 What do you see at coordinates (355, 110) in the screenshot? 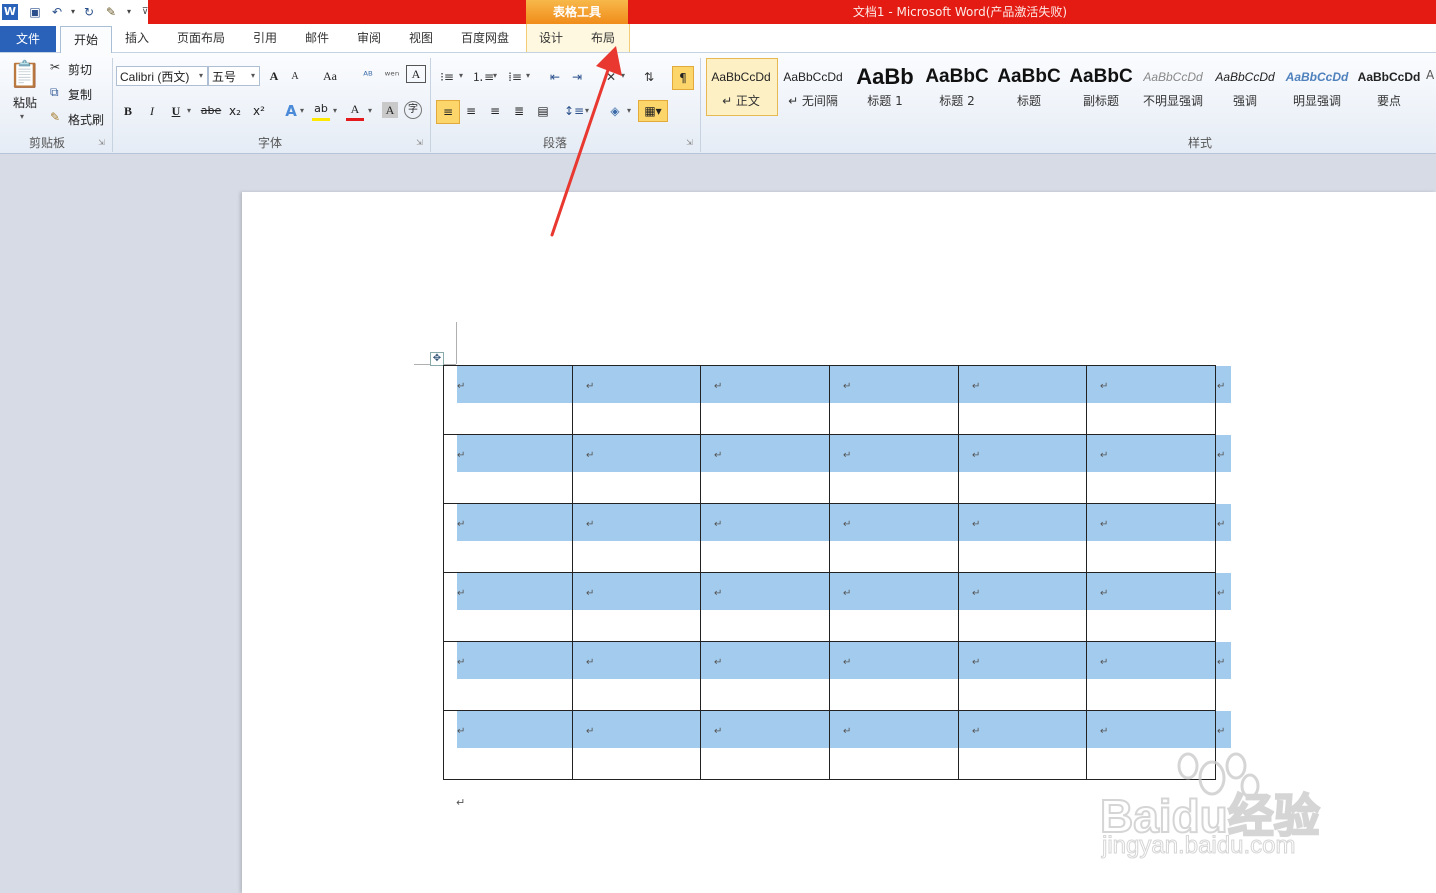
I see `font-color-button: A` at bounding box center [355, 110].